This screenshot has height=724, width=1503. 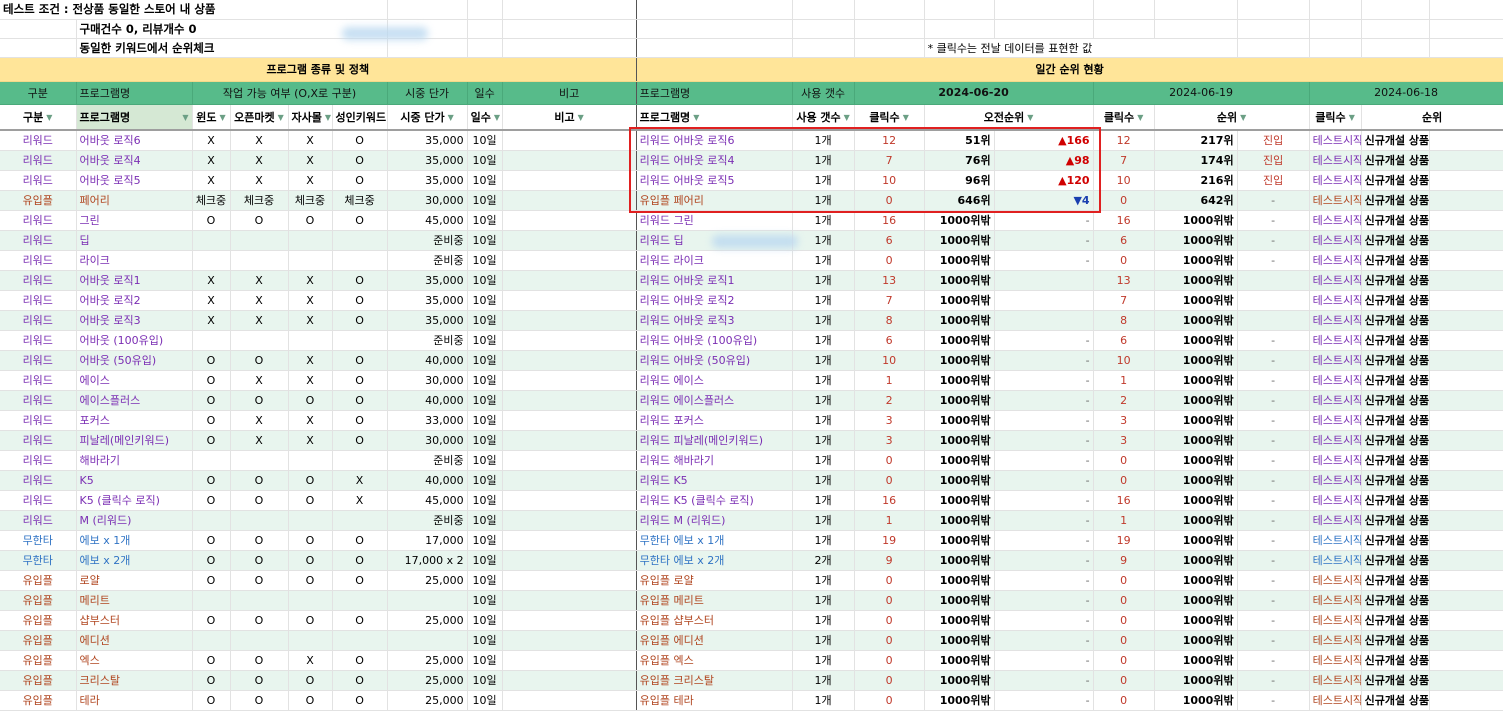 What do you see at coordinates (259, 660) in the screenshot?
I see `cell-open-market: O` at bounding box center [259, 660].